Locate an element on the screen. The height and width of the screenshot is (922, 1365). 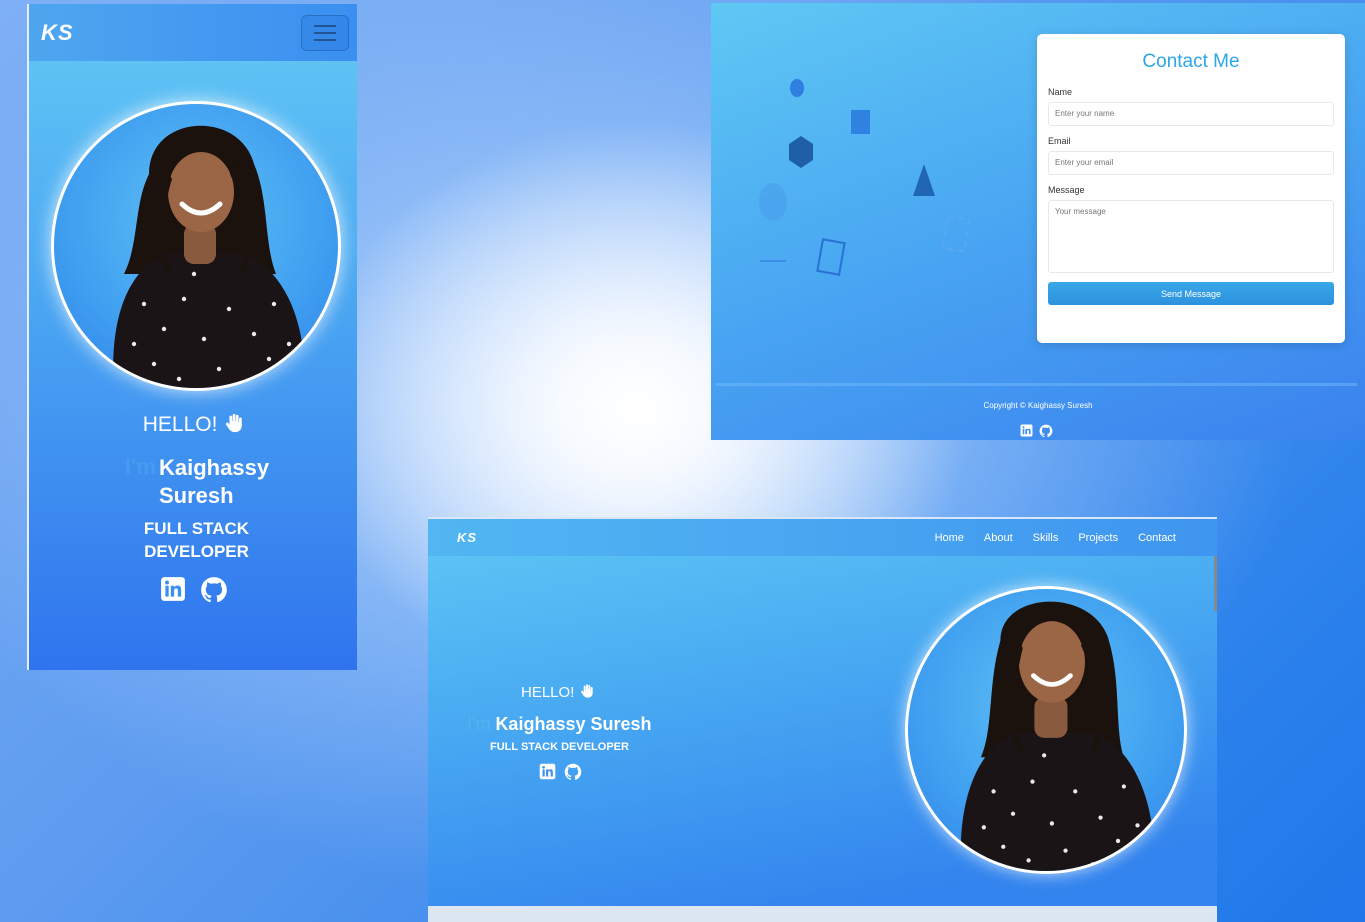
shape-triangle is located at coordinates (924, 180).